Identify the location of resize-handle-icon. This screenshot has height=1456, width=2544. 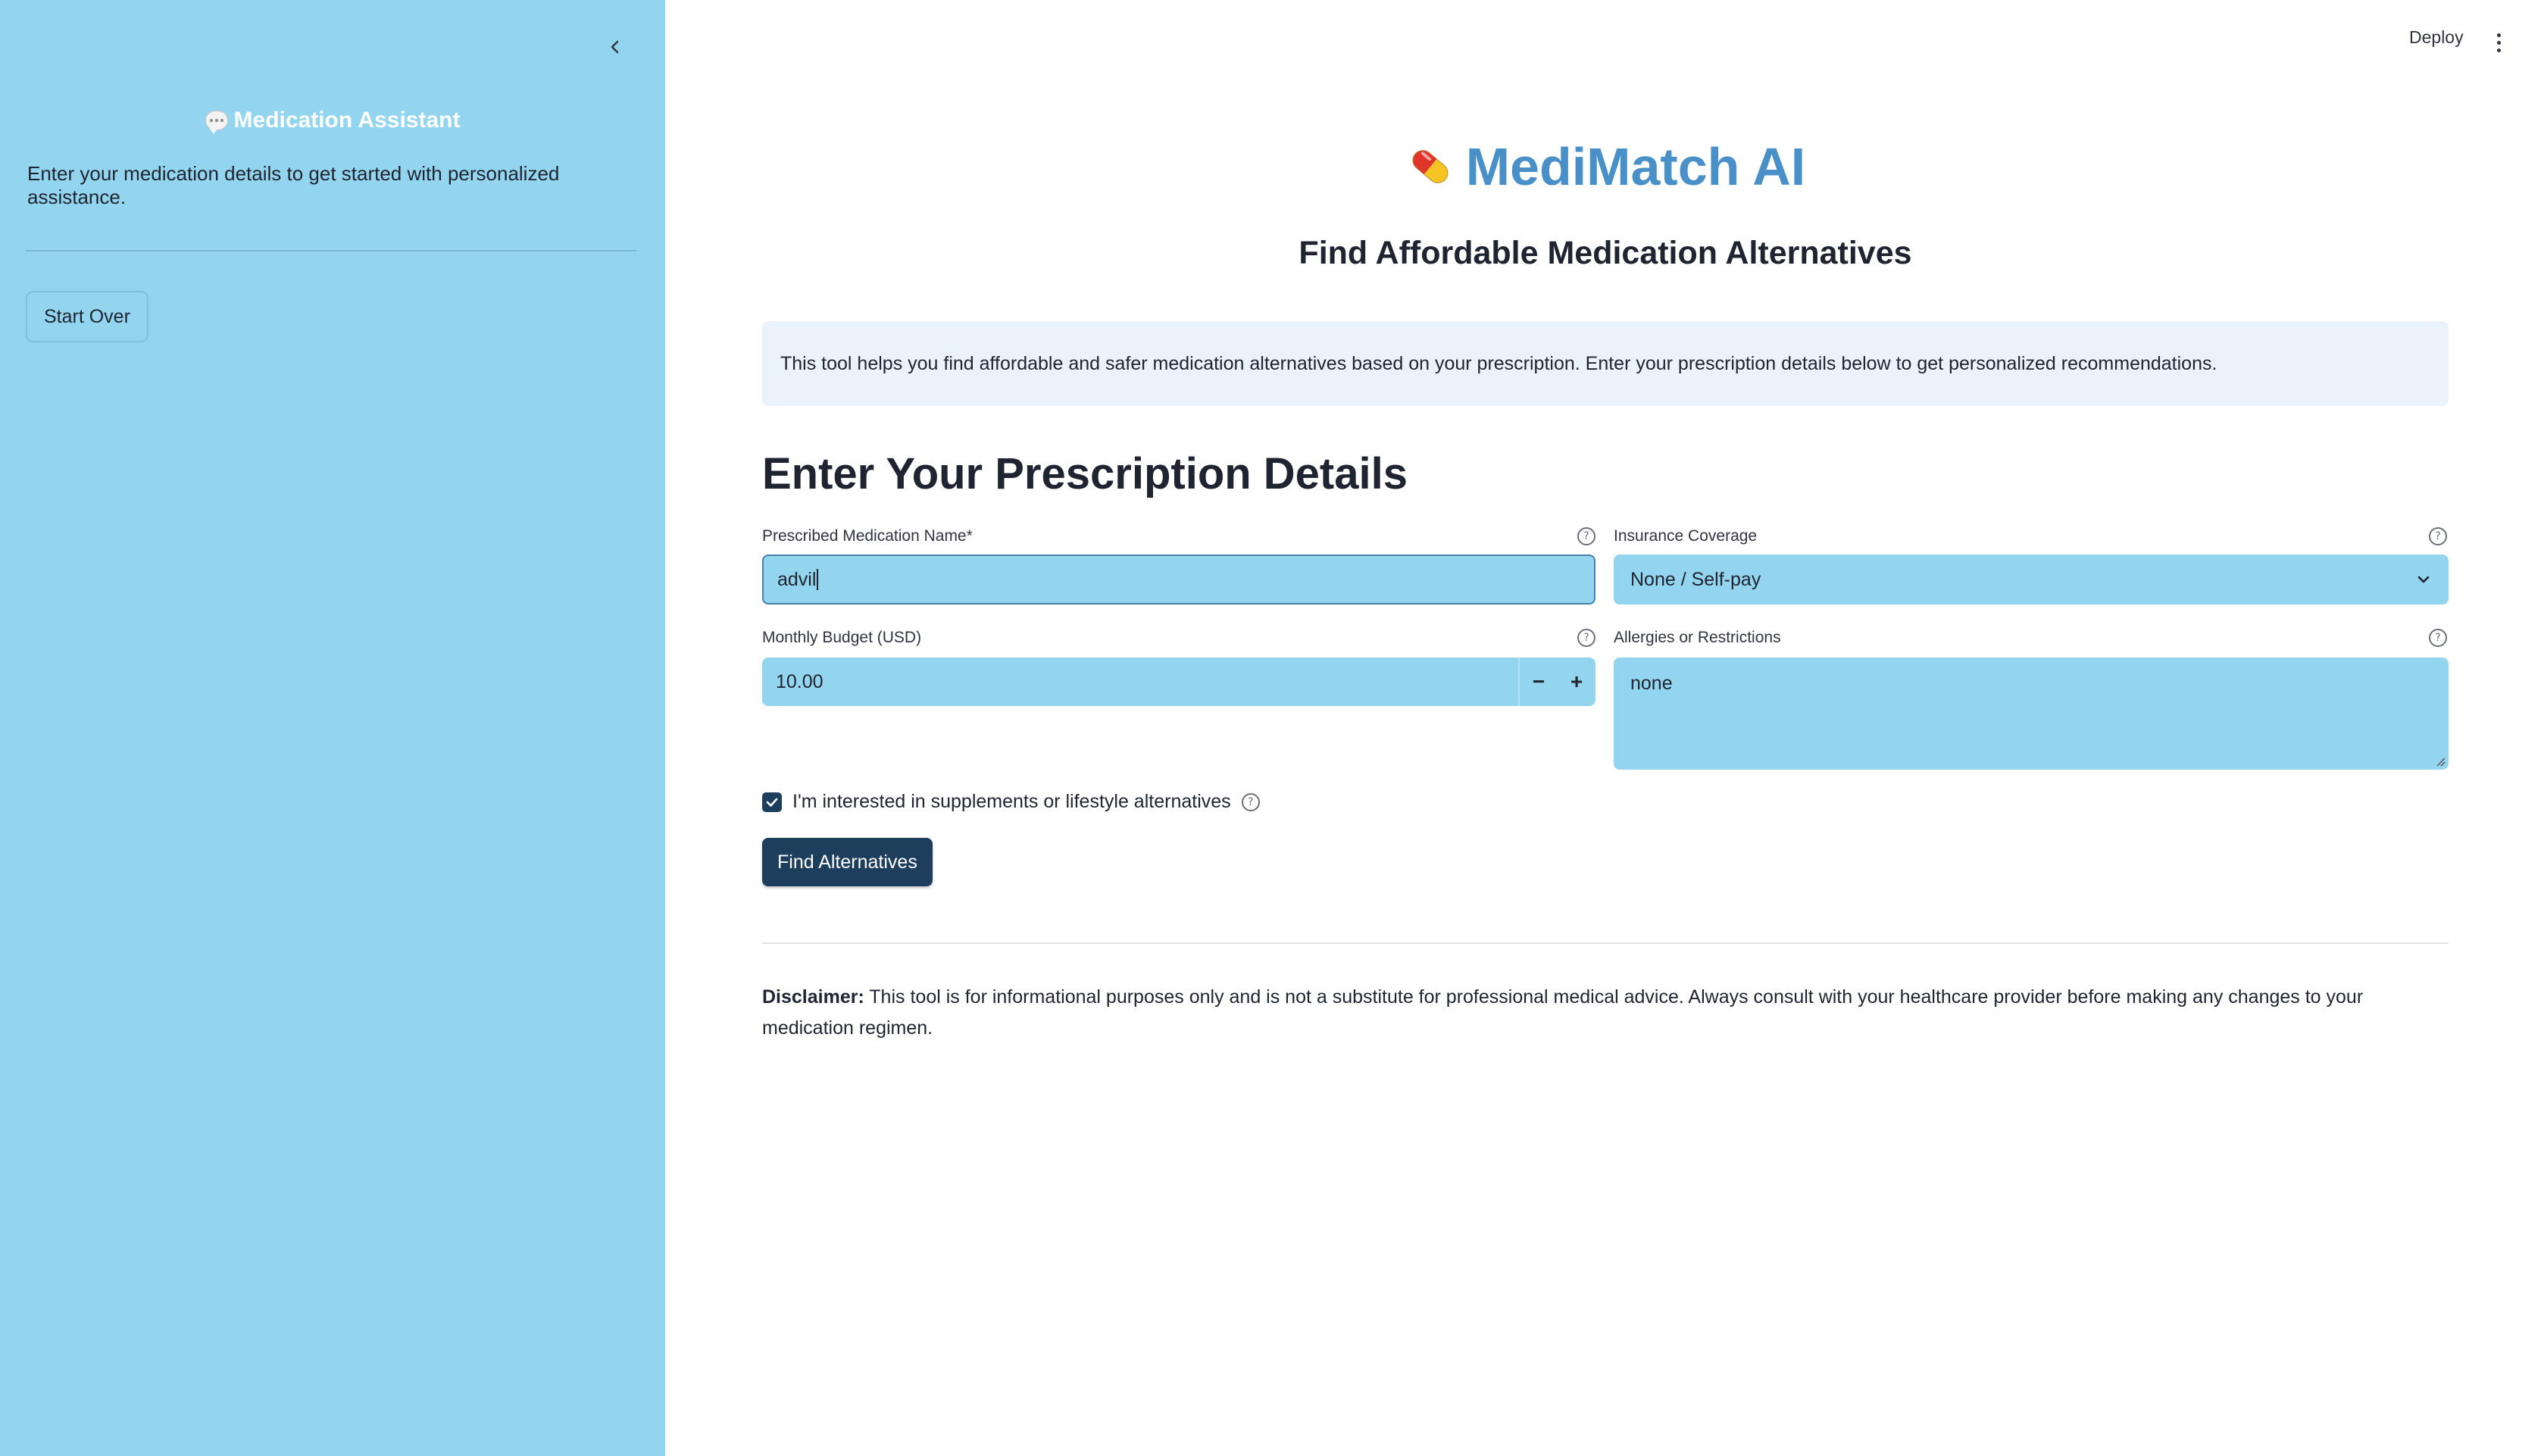
(2440, 761).